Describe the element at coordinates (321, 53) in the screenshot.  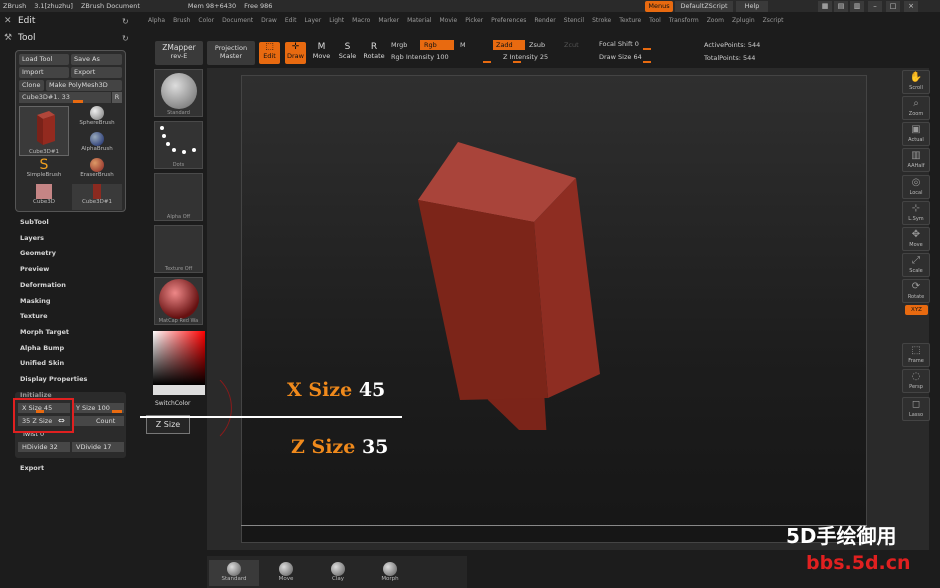
I see `move-mode-button: M Move` at that location.